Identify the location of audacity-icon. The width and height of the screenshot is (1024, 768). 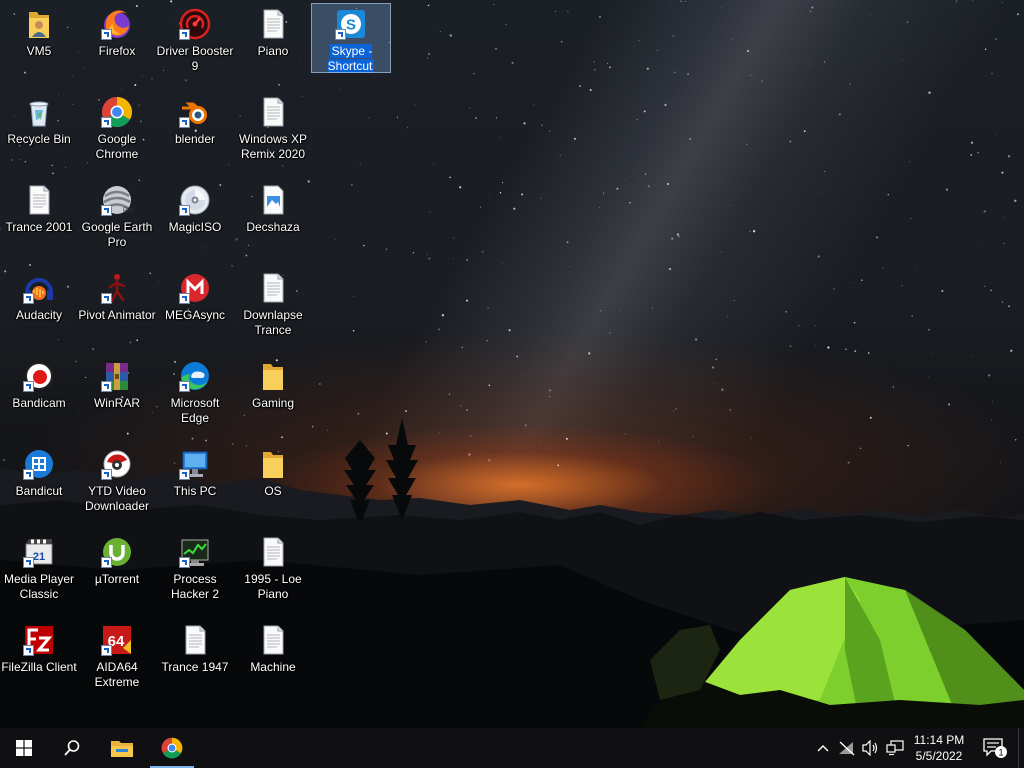
(39, 288).